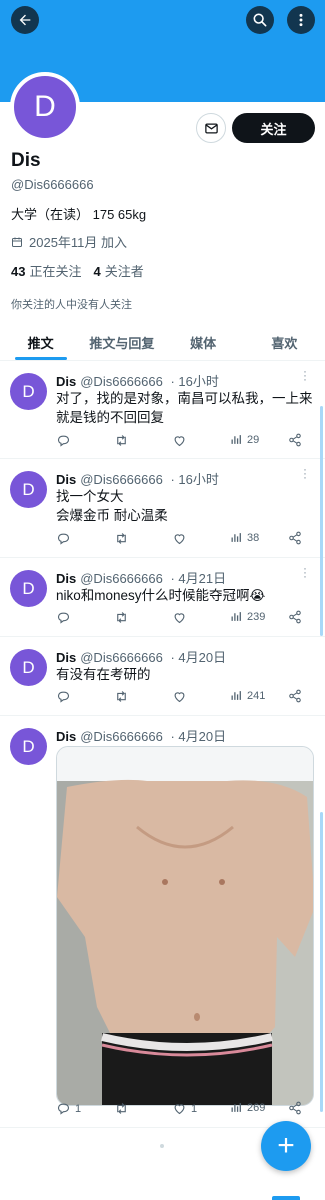 This screenshot has width=325, height=1200. I want to click on following-label: 正在关注, so click(55, 271).